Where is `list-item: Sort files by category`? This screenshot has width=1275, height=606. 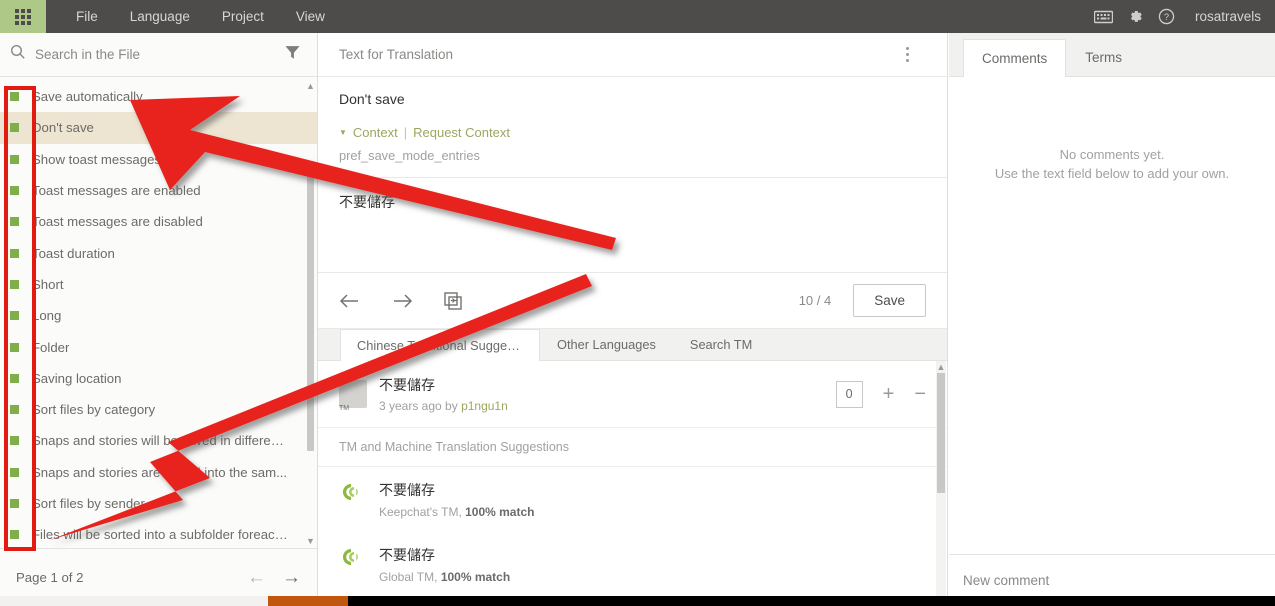
list-item: Sort files by category is located at coordinates (158, 409).